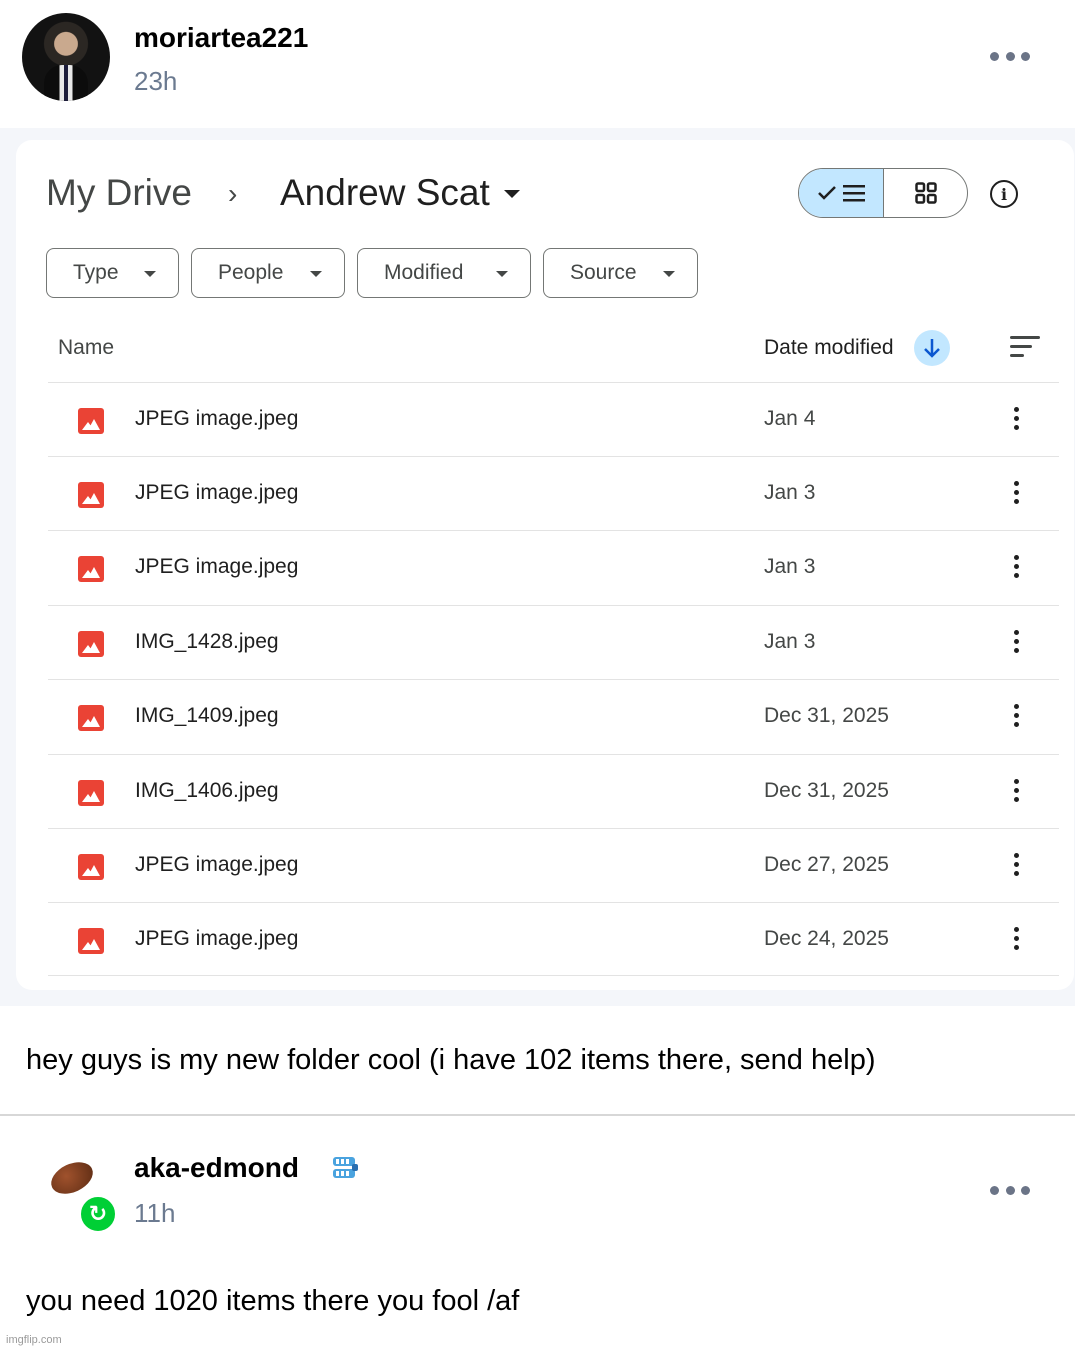  I want to click on file-name: IMG_1428.jpeg, so click(207, 641).